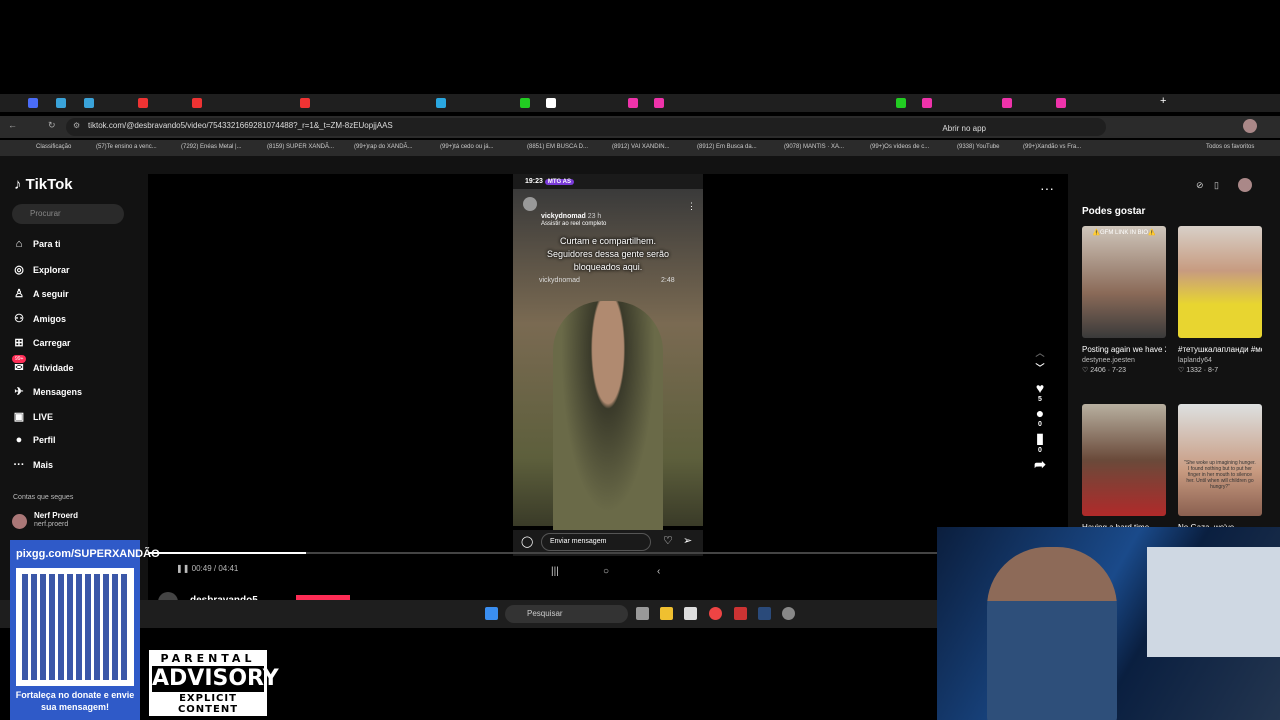  I want to click on task-view-icon, so click(642, 613).